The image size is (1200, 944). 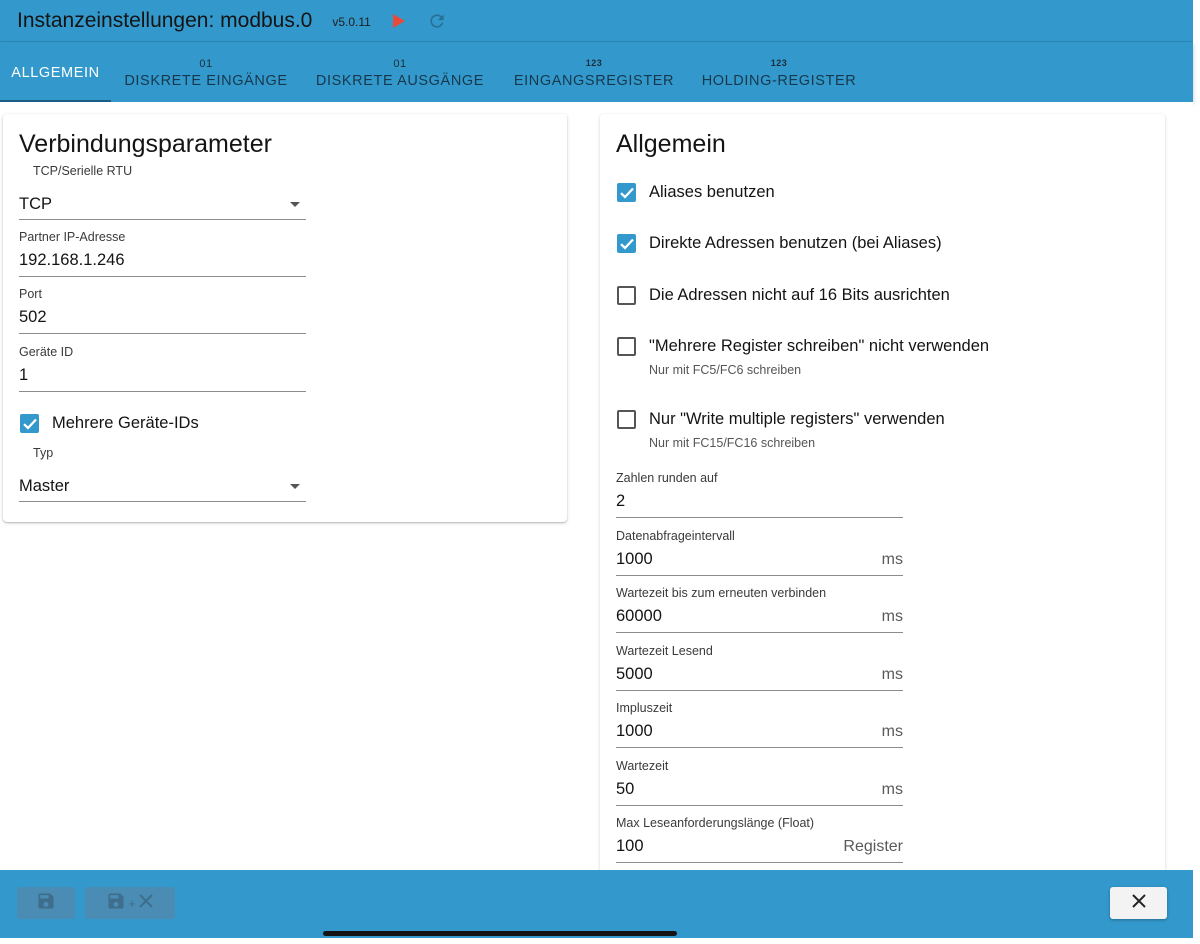 I want to click on field-label: TCP/Serielle RTU, so click(x=83, y=171).